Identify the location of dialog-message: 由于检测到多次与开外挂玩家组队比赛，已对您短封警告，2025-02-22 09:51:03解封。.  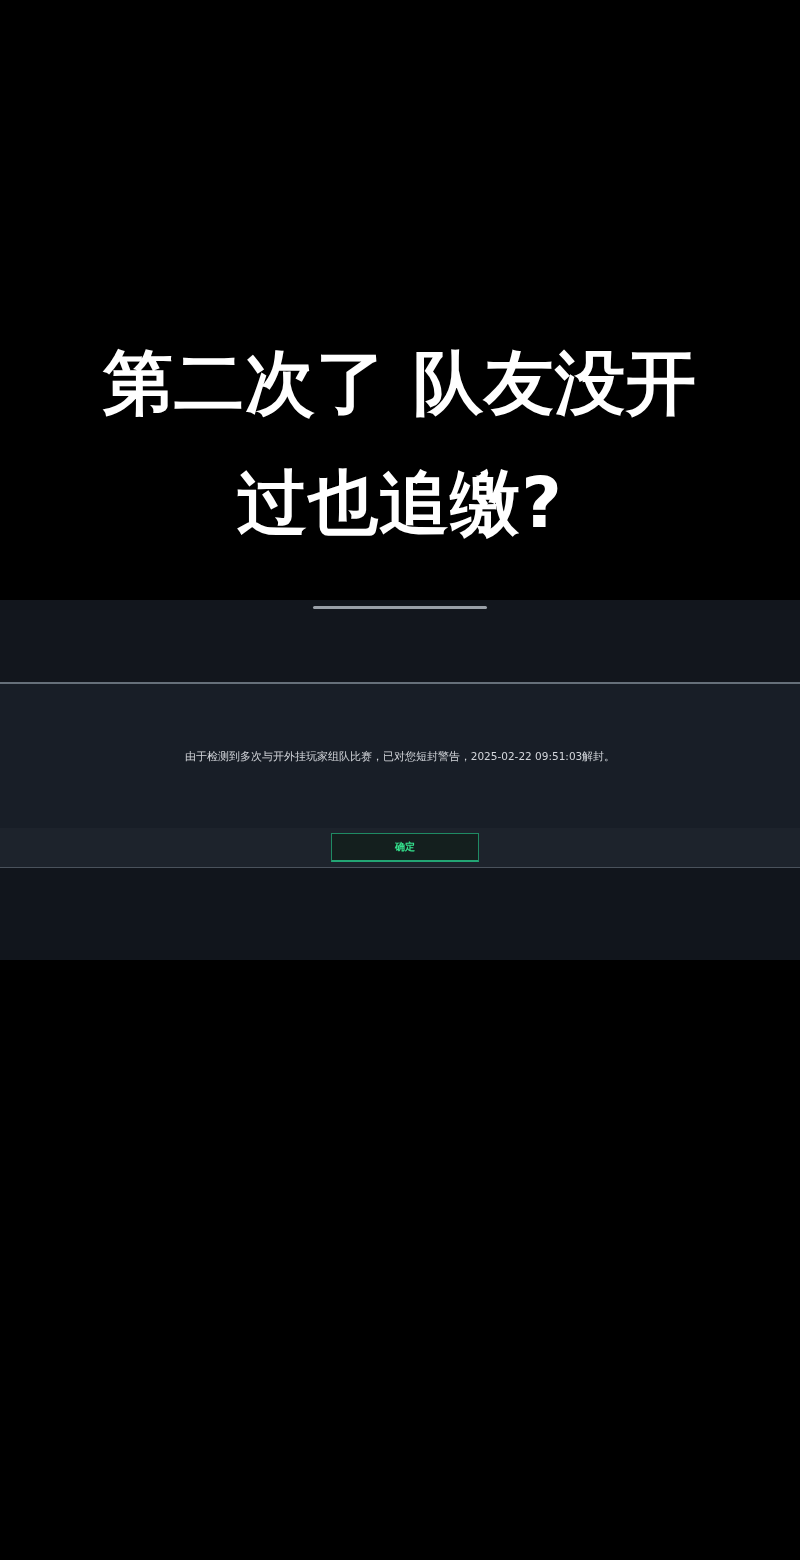
(400, 756).